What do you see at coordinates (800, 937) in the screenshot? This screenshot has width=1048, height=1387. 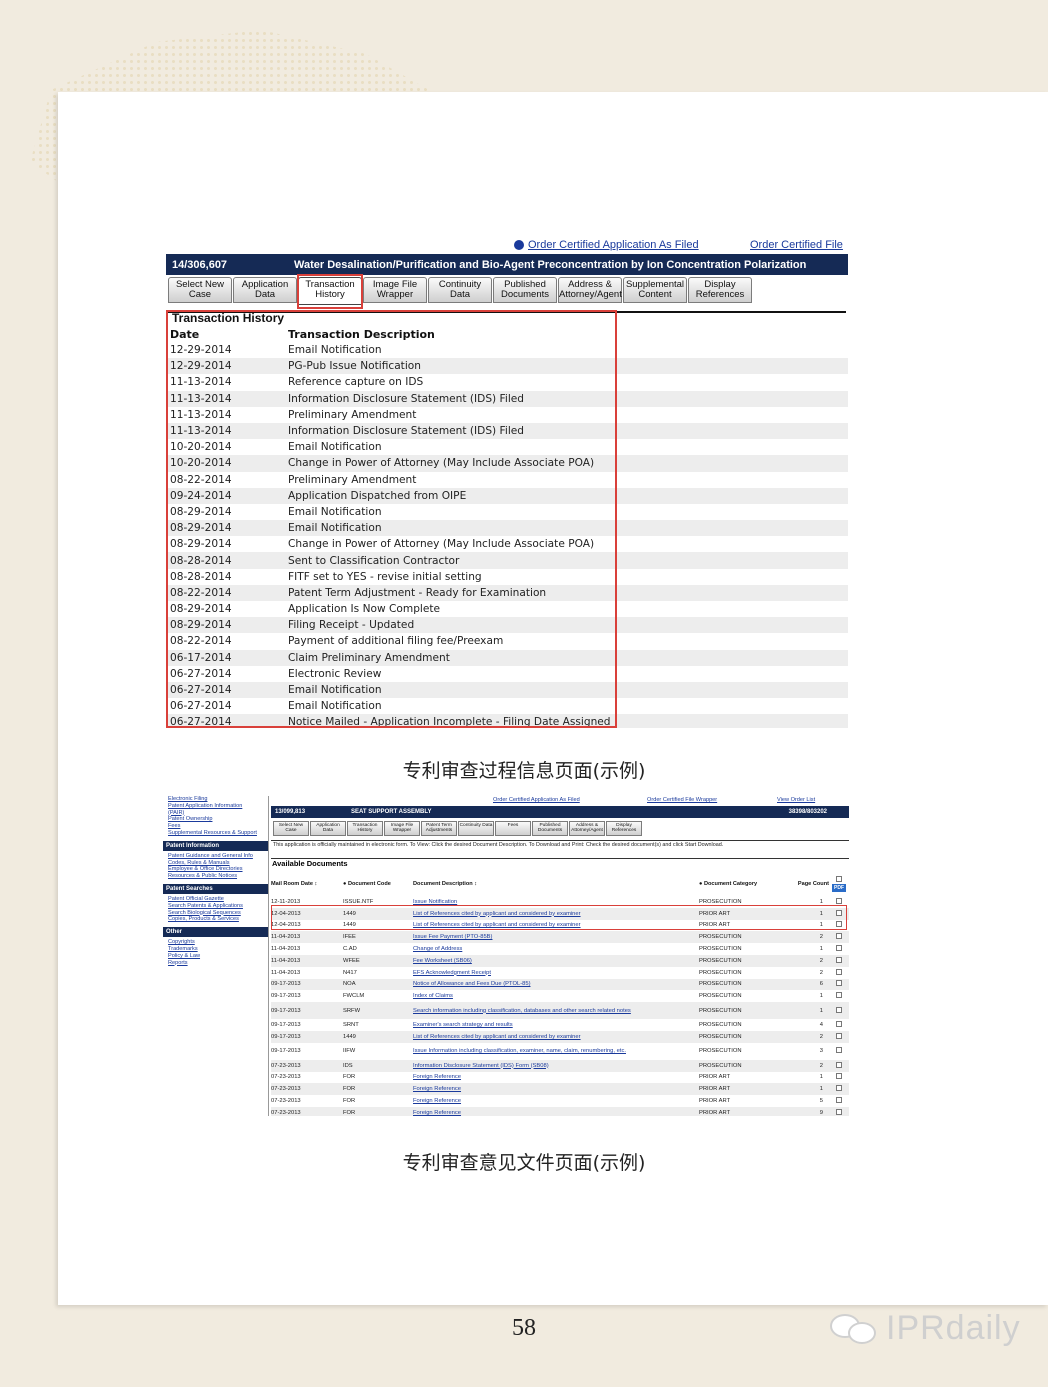 I see `page-count: 2` at bounding box center [800, 937].